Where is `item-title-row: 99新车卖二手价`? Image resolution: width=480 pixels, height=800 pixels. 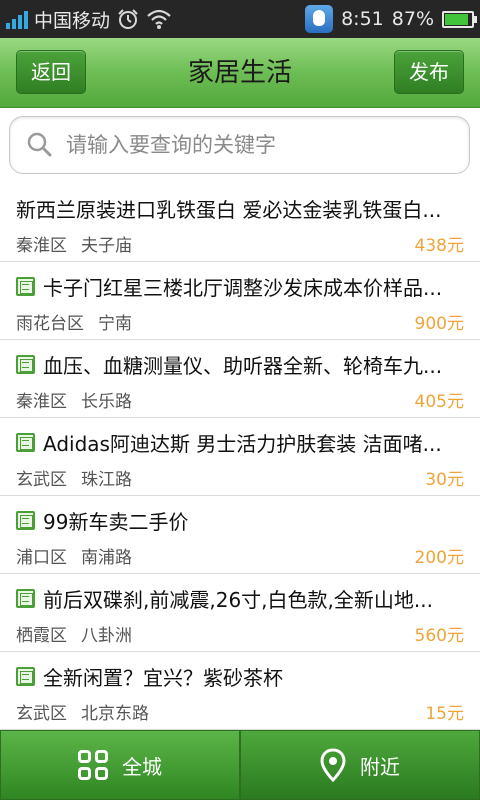
item-title-row: 99新车卖二手价 is located at coordinates (242, 520).